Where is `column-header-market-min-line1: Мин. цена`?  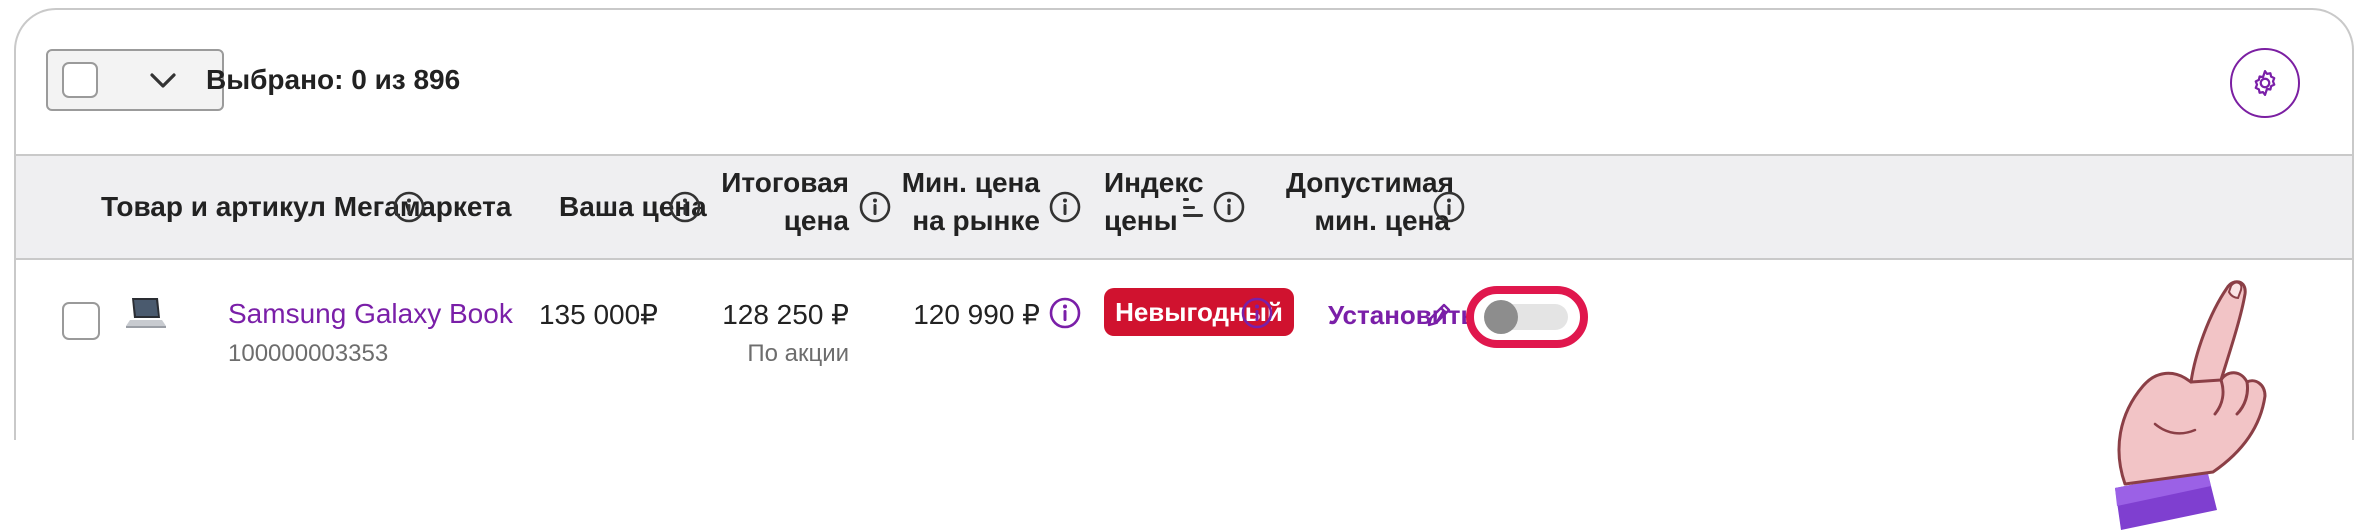 column-header-market-min-line1: Мин. цена is located at coordinates (970, 182).